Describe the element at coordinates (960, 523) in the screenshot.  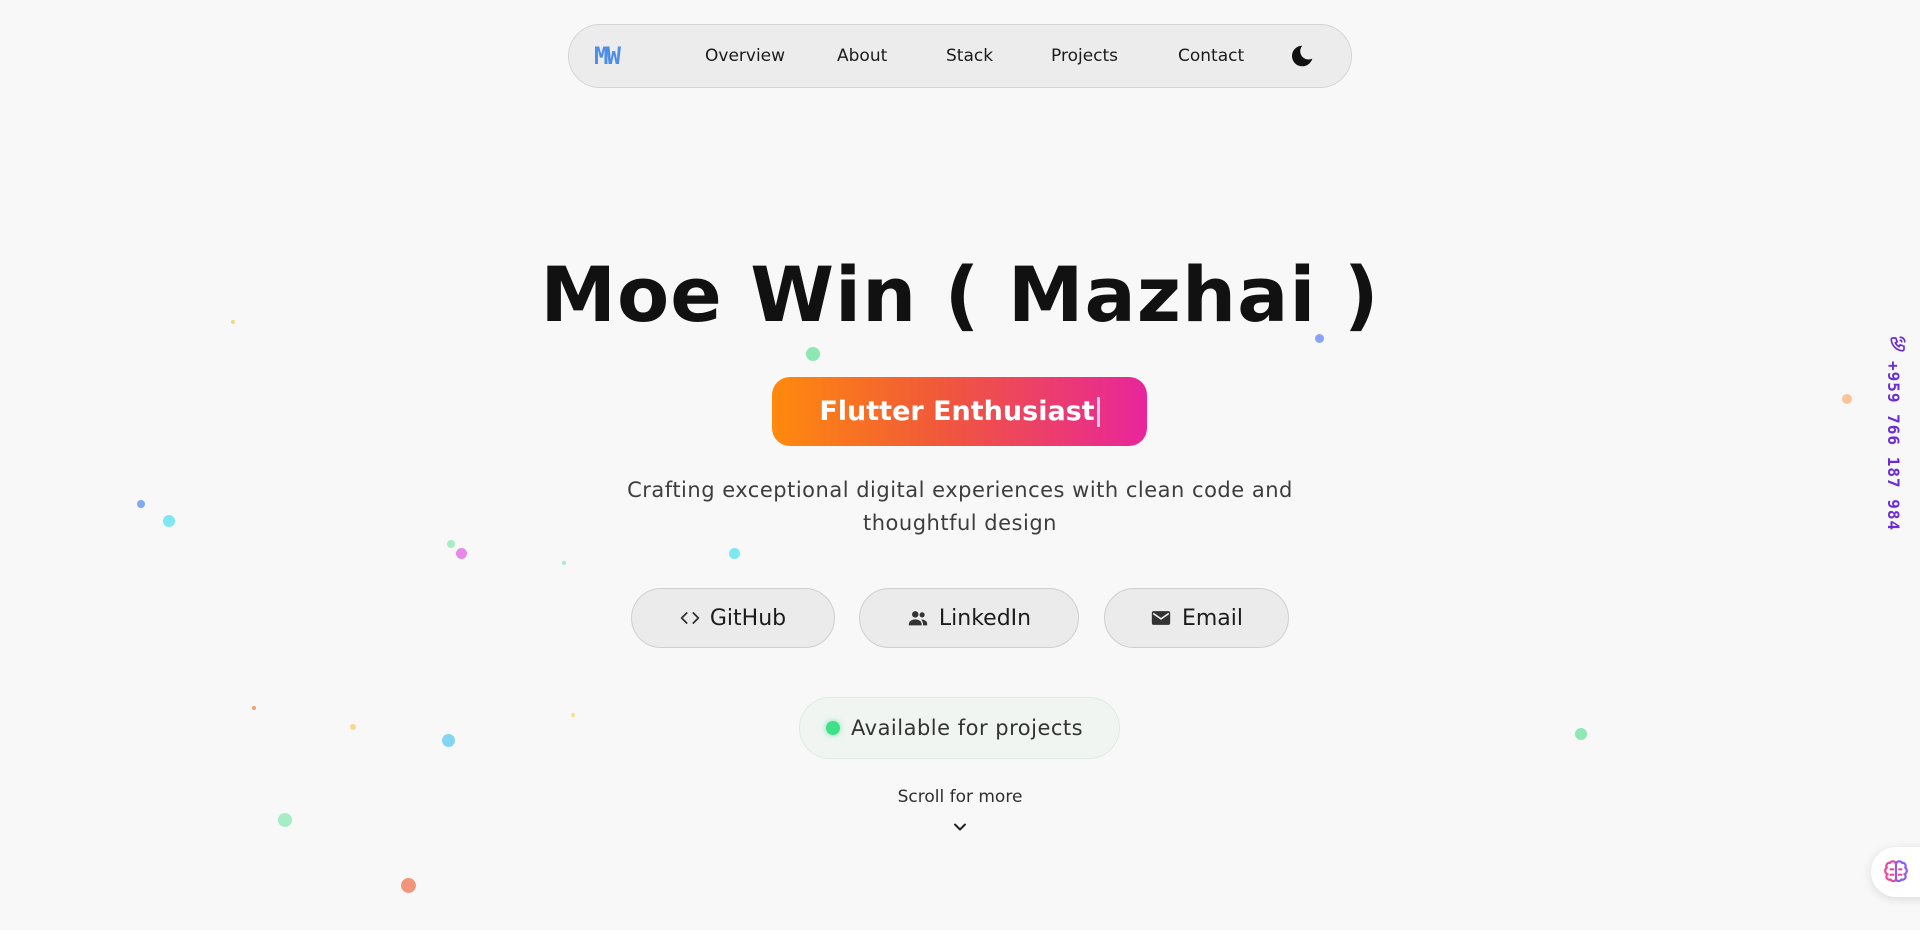
I see `tagline-line-2: thoughtful design` at that location.